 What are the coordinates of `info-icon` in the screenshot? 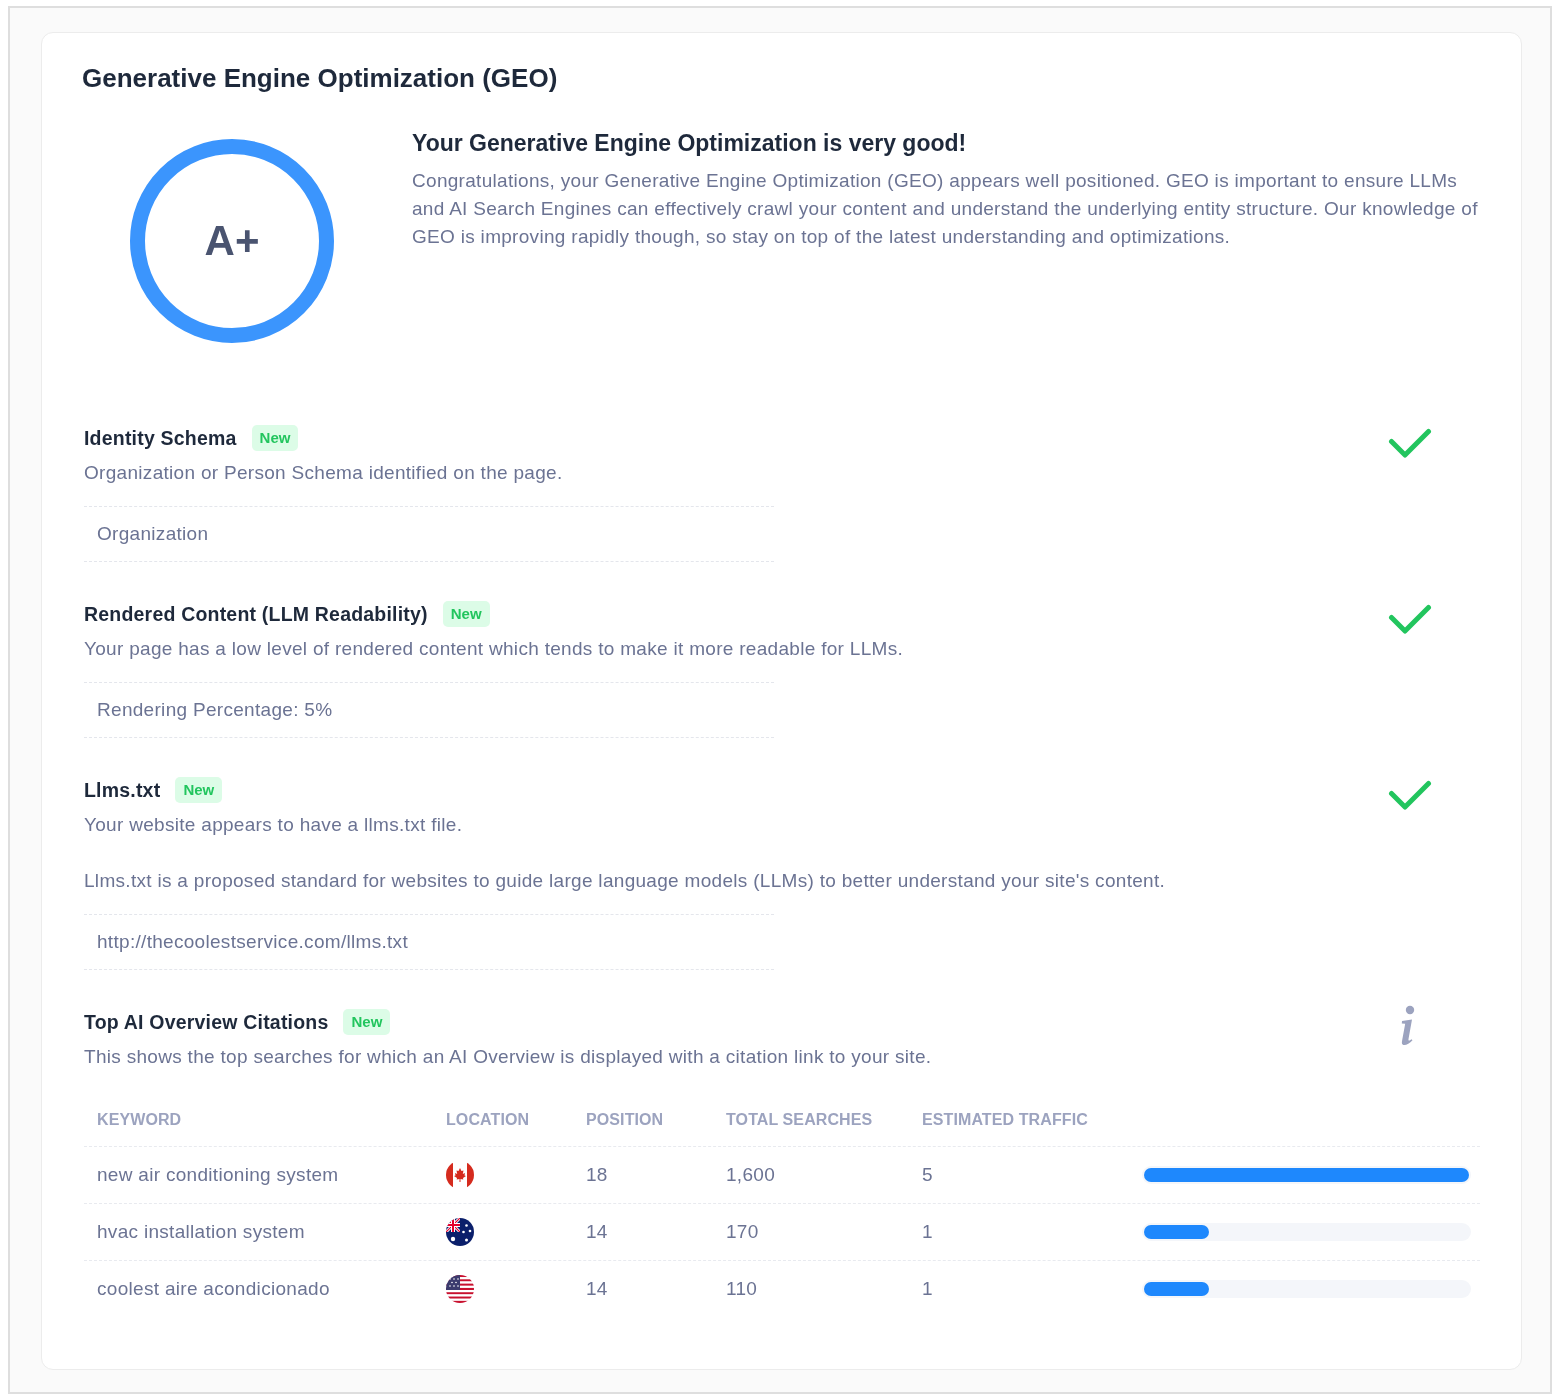 It's located at (1408, 1026).